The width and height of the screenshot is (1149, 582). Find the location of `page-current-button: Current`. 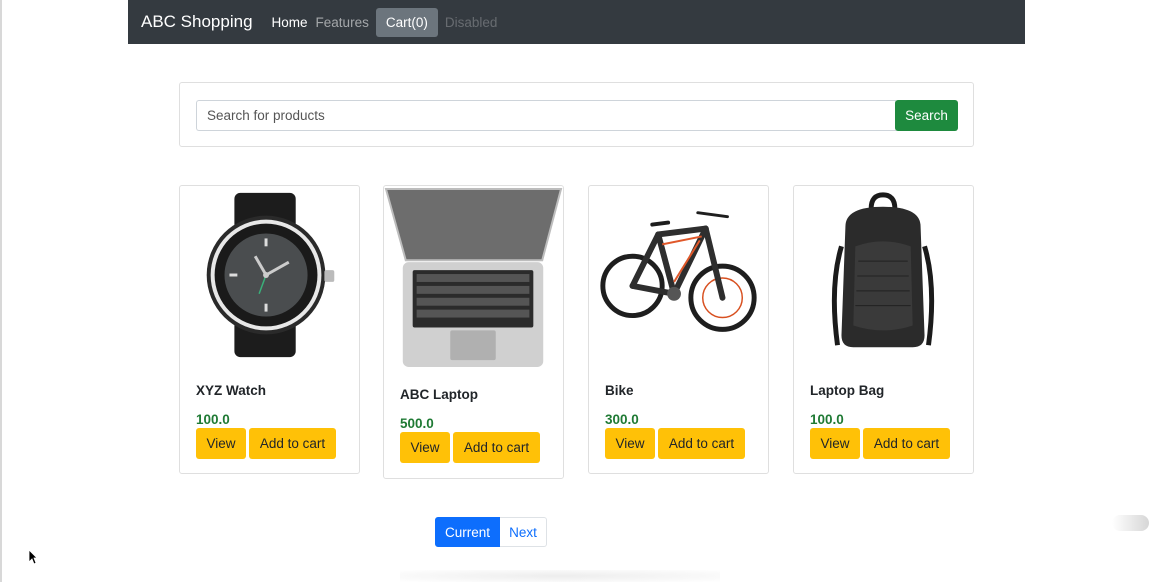

page-current-button: Current is located at coordinates (467, 532).